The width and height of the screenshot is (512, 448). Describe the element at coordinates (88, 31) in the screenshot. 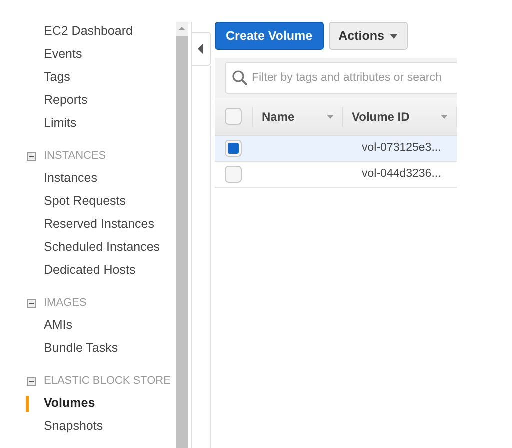

I see `sidebar-item: EC2 Dashboard` at that location.